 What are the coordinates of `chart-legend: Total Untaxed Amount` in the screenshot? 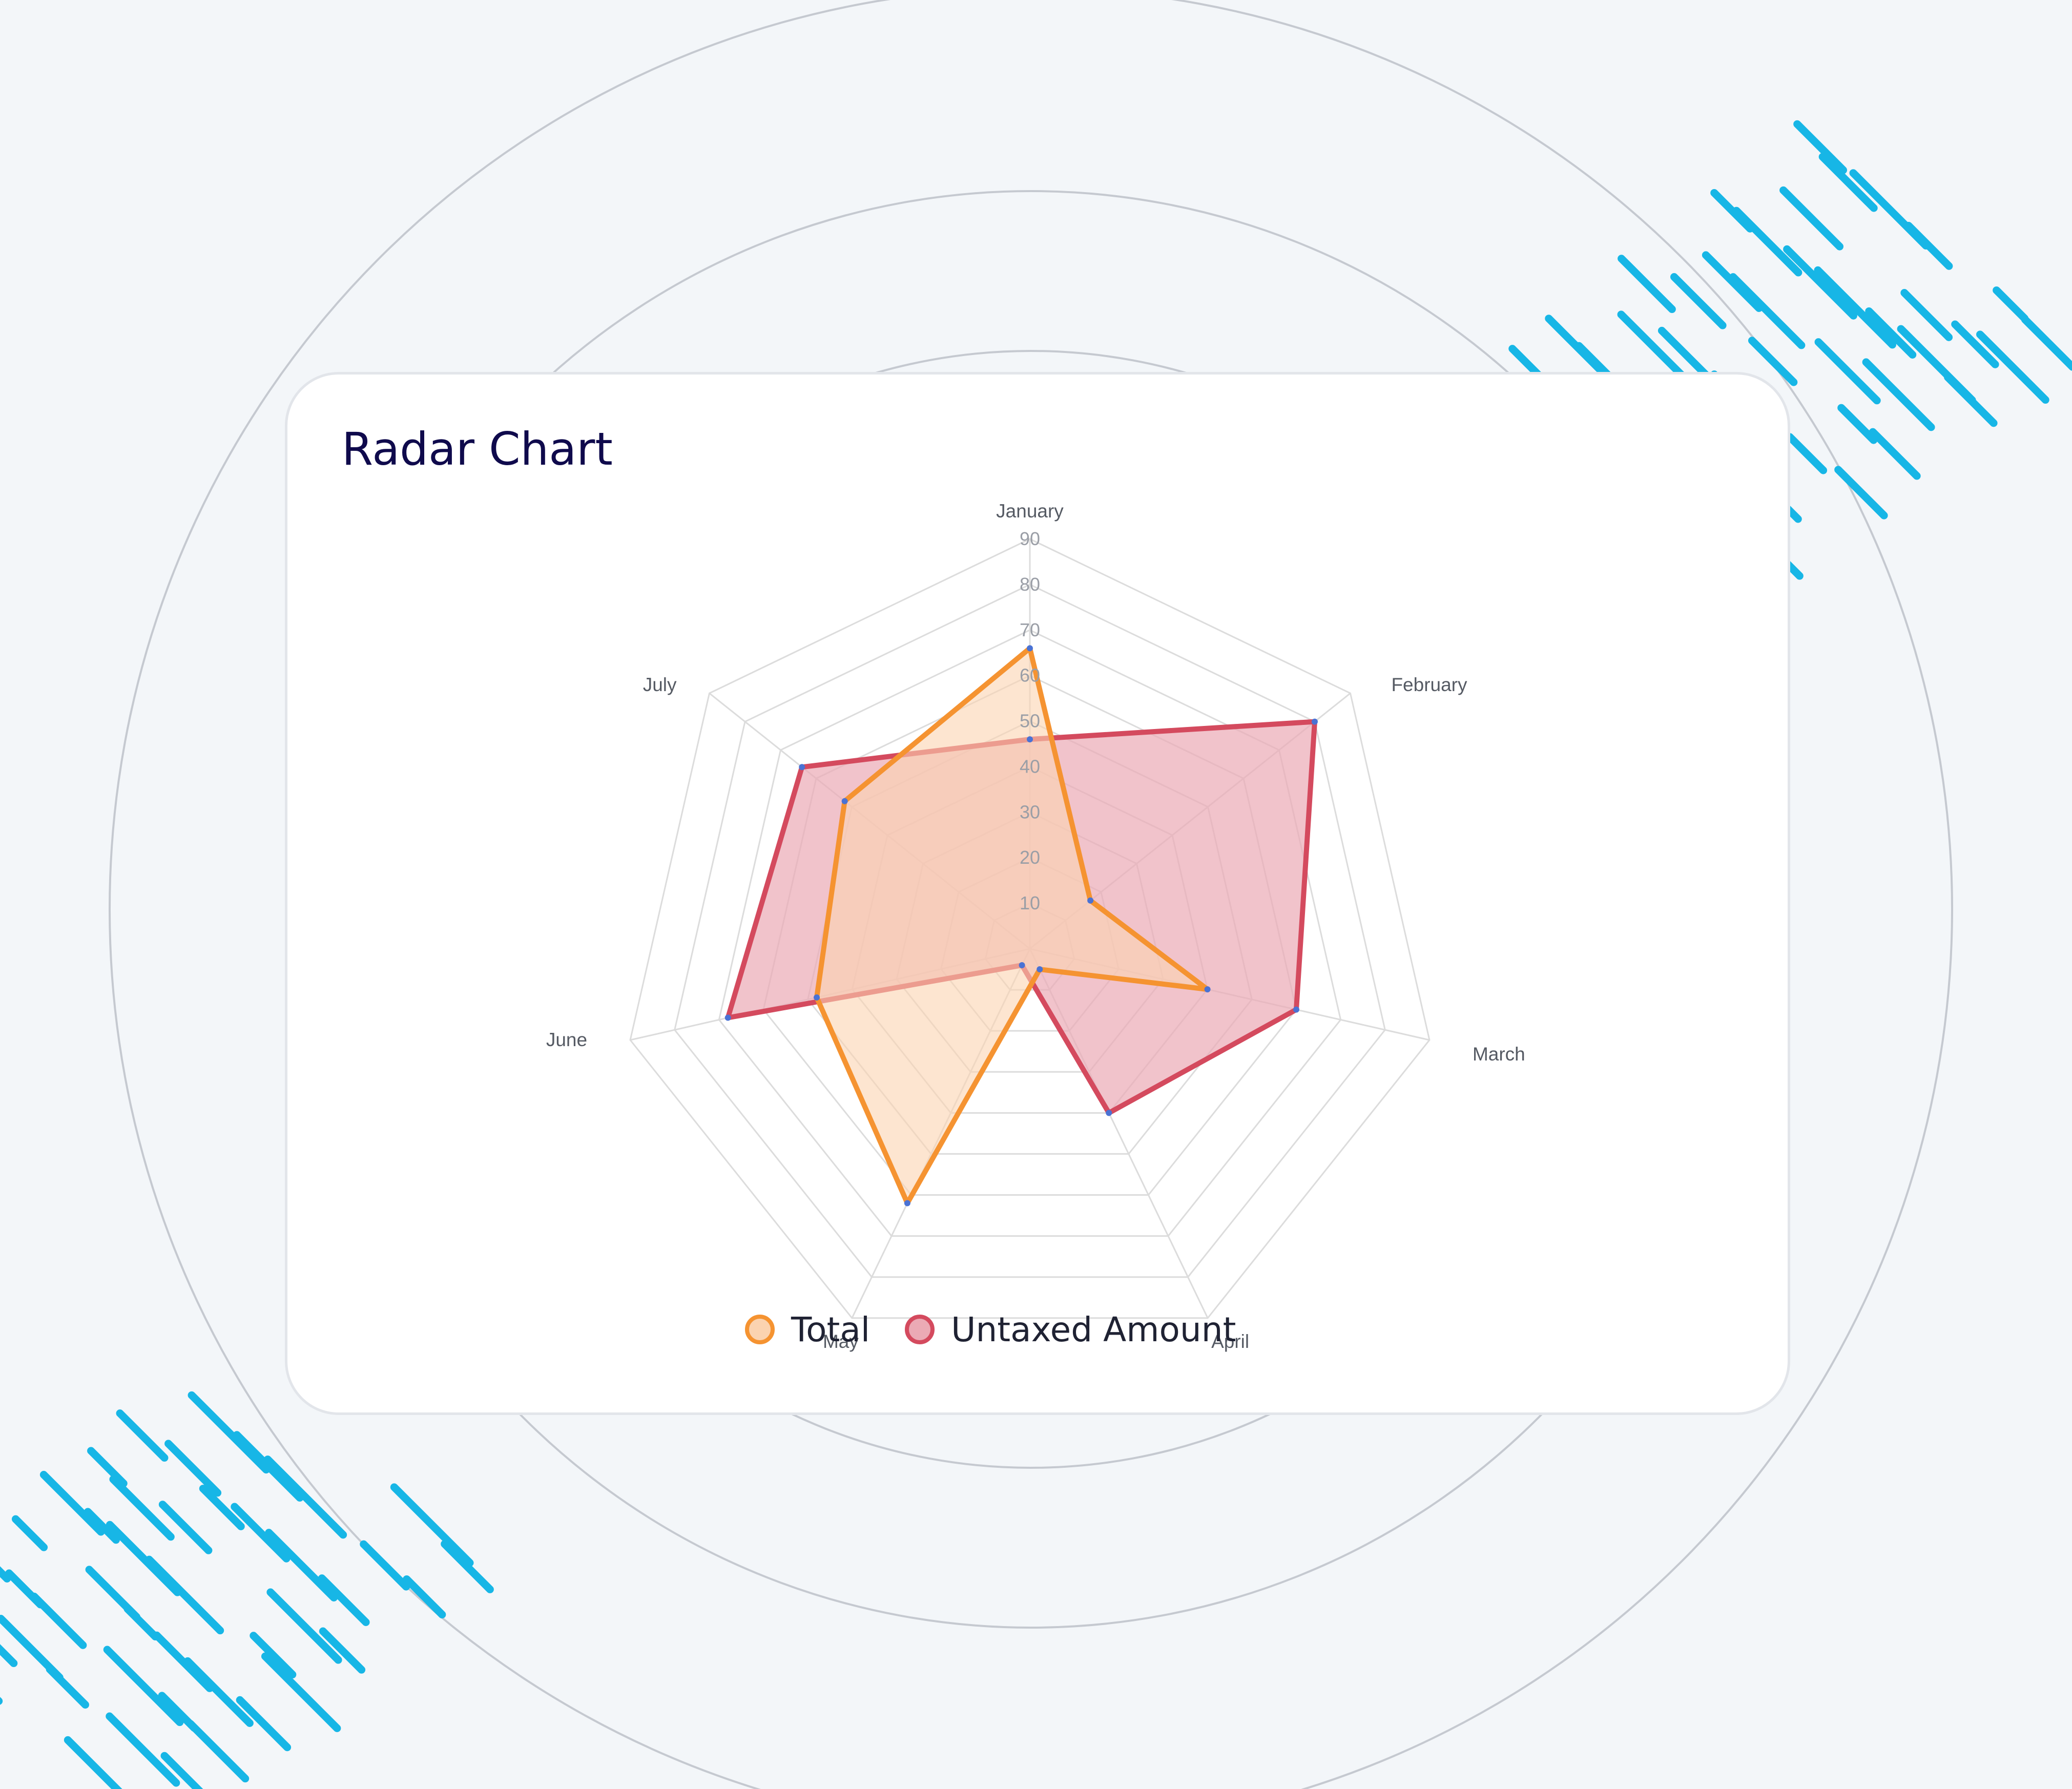 It's located at (1008, 1329).